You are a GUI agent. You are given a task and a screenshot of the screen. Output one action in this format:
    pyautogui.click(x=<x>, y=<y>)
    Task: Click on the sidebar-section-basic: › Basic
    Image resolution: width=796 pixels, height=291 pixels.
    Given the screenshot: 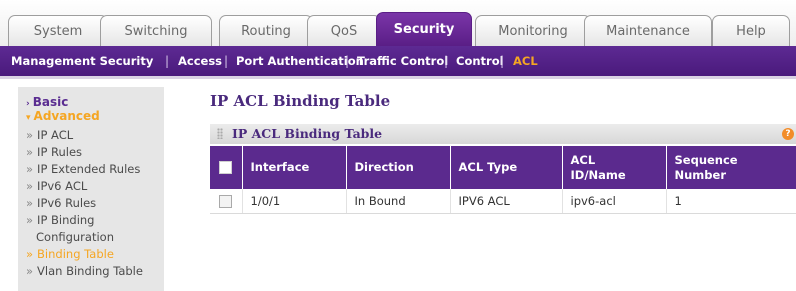 What is the action you would take?
    pyautogui.click(x=47, y=102)
    